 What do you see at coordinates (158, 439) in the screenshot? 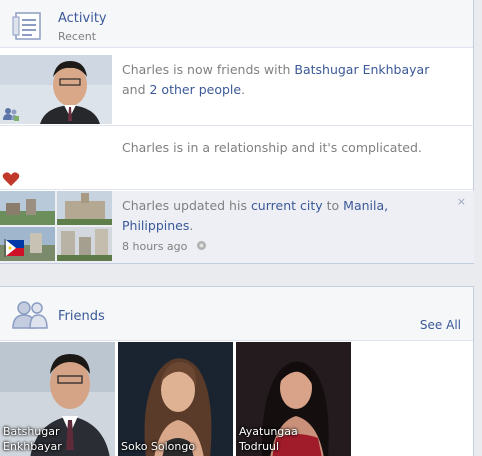
I see `friend-name: Soko Solongo` at bounding box center [158, 439].